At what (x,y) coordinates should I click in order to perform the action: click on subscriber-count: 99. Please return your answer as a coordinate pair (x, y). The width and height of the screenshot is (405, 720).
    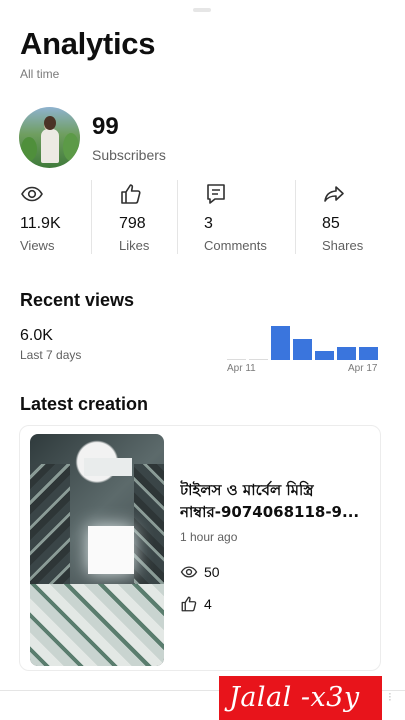
    Looking at the image, I should click on (105, 126).